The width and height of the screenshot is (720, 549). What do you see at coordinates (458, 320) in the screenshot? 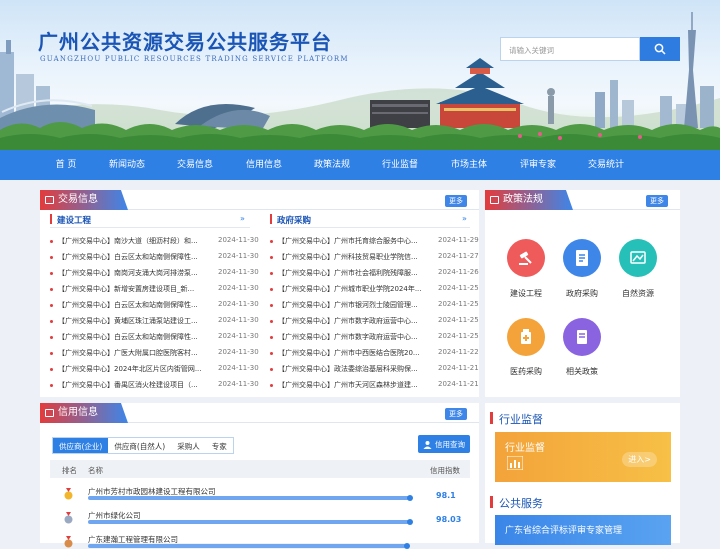
I see `trade-item-date: 2024-11-25` at bounding box center [458, 320].